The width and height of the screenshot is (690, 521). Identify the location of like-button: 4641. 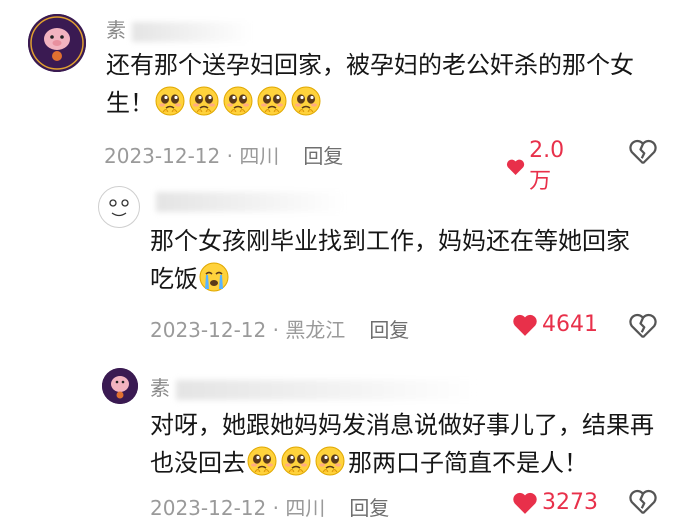
(555, 324).